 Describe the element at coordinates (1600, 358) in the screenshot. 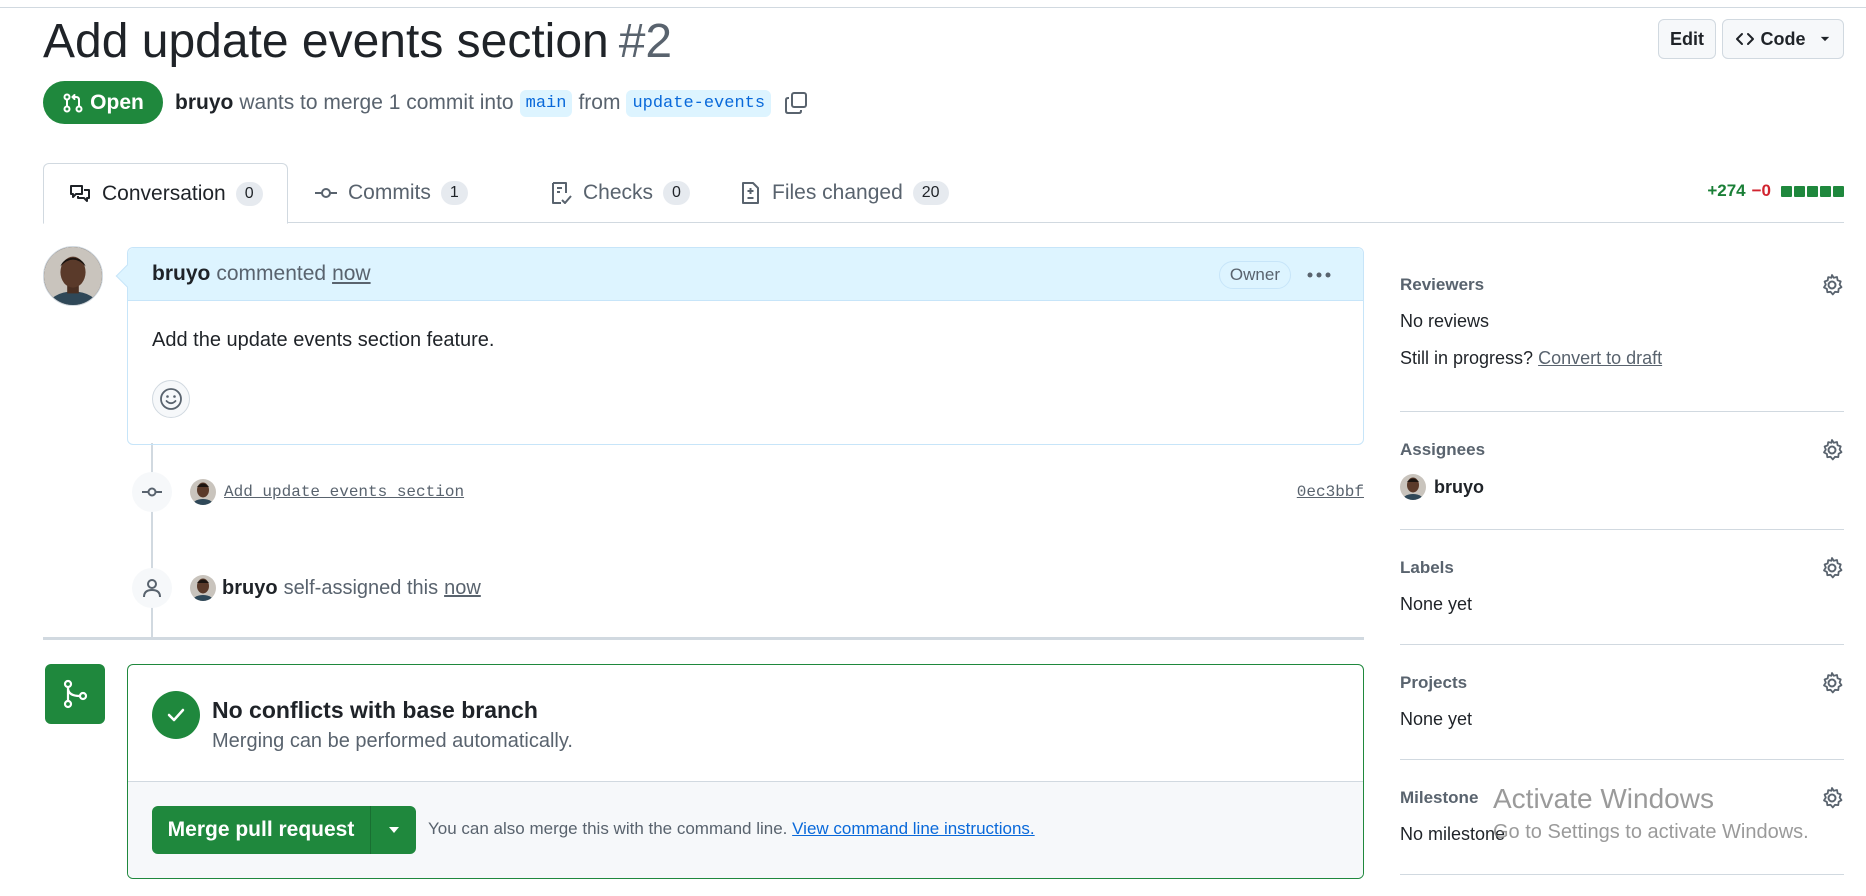

I see `convert-to-draft-link: Convert to draft` at that location.